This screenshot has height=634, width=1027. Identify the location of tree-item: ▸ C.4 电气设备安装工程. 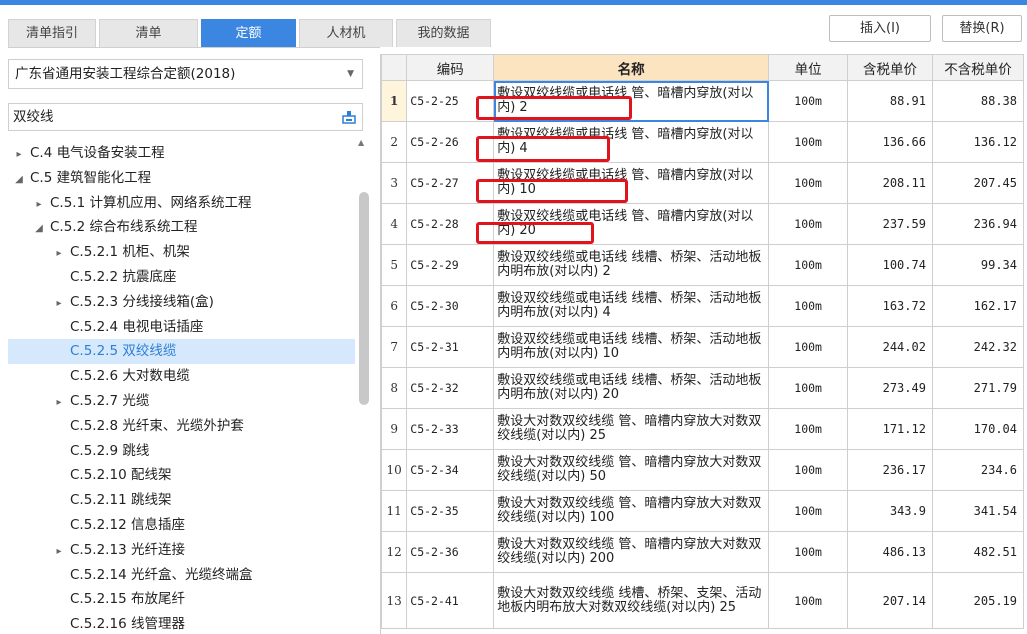
(181, 153).